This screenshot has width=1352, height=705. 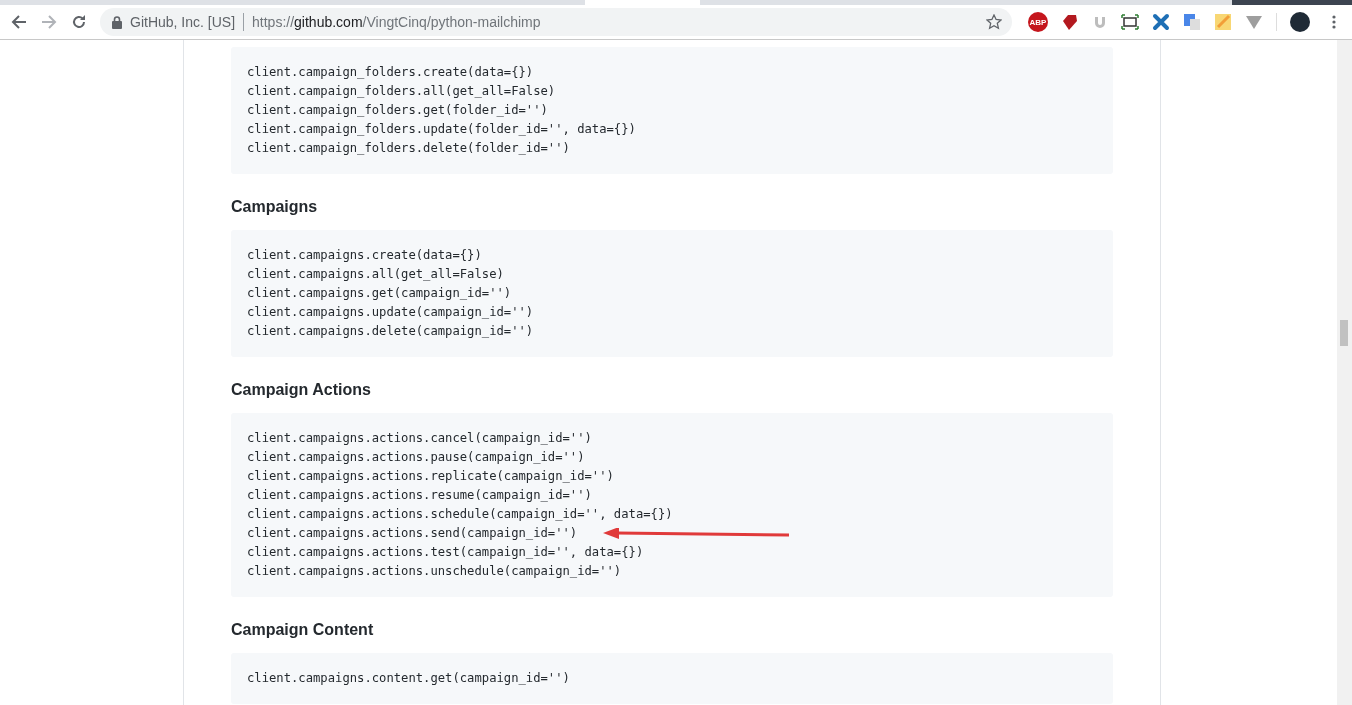 I want to click on profile-avatar, so click(x=1300, y=22).